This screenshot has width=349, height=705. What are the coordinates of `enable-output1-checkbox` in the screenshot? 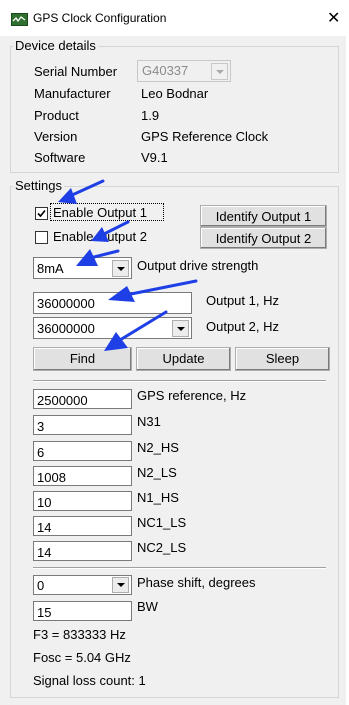 It's located at (41, 213).